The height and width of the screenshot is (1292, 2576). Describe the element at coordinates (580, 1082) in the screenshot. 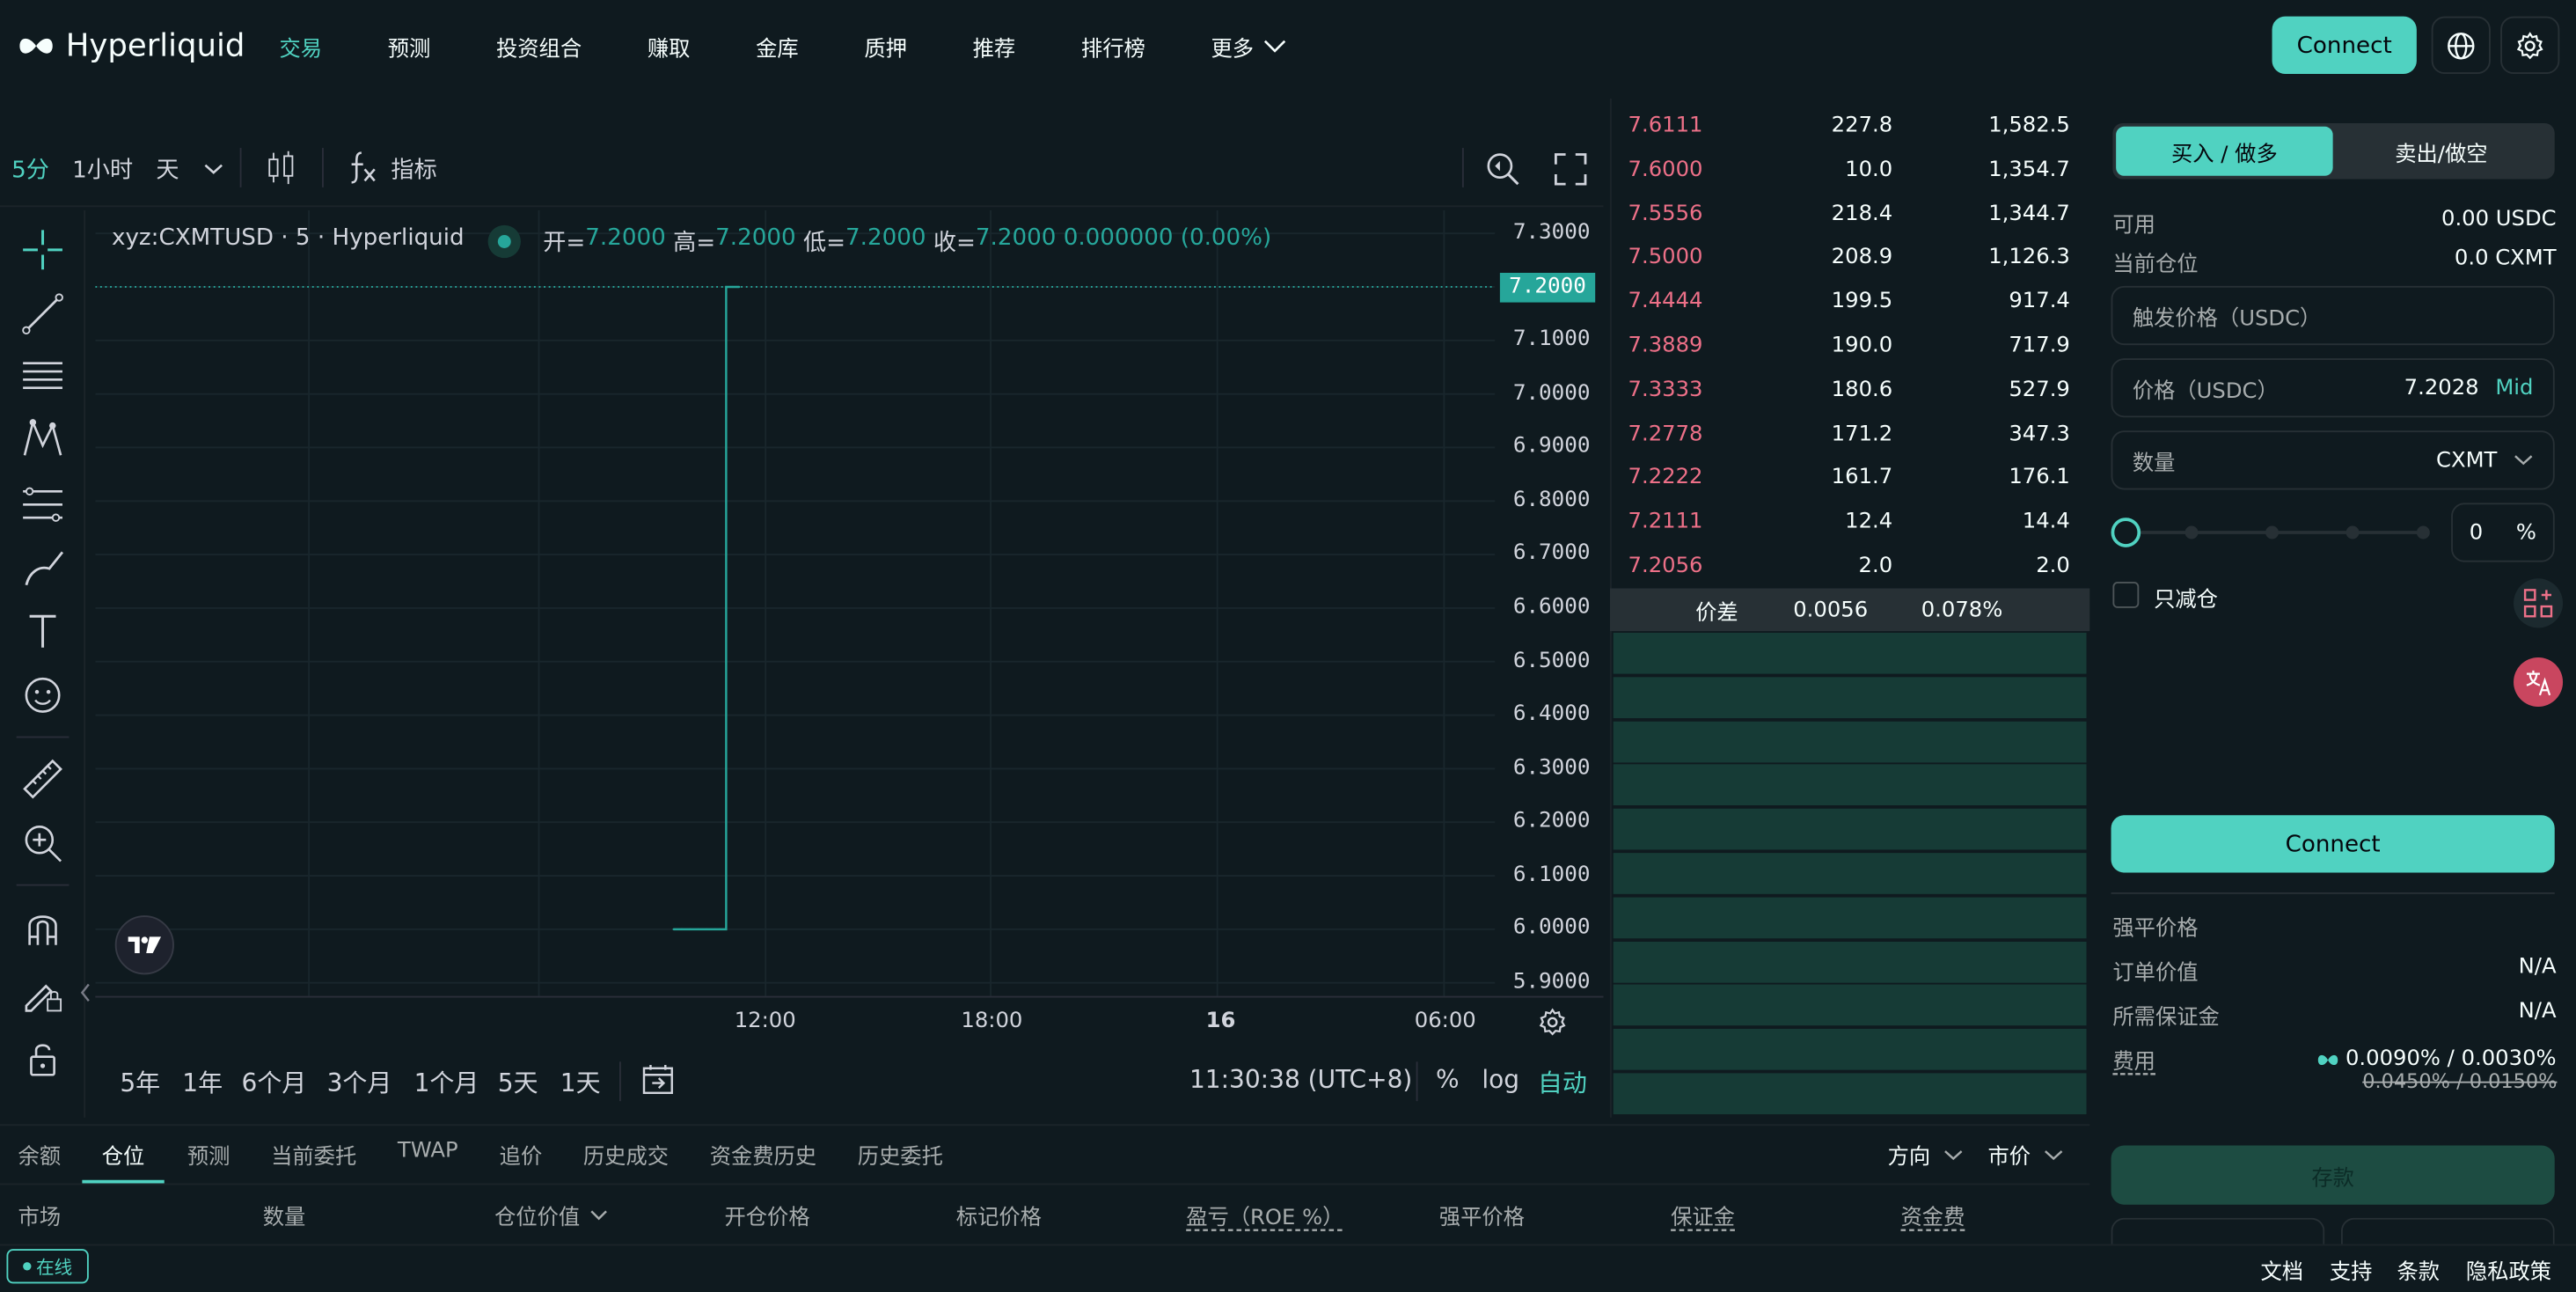

I see `range-1d: 1天` at that location.